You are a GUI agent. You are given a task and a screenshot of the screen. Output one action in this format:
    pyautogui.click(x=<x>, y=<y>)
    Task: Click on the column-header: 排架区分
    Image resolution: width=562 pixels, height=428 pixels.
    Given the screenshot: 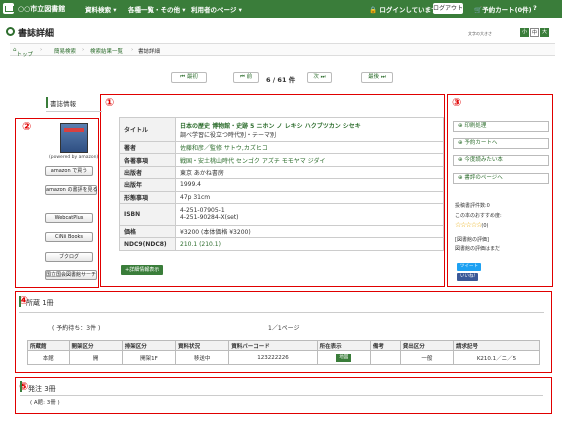 What is the action you would take?
    pyautogui.click(x=149, y=345)
    